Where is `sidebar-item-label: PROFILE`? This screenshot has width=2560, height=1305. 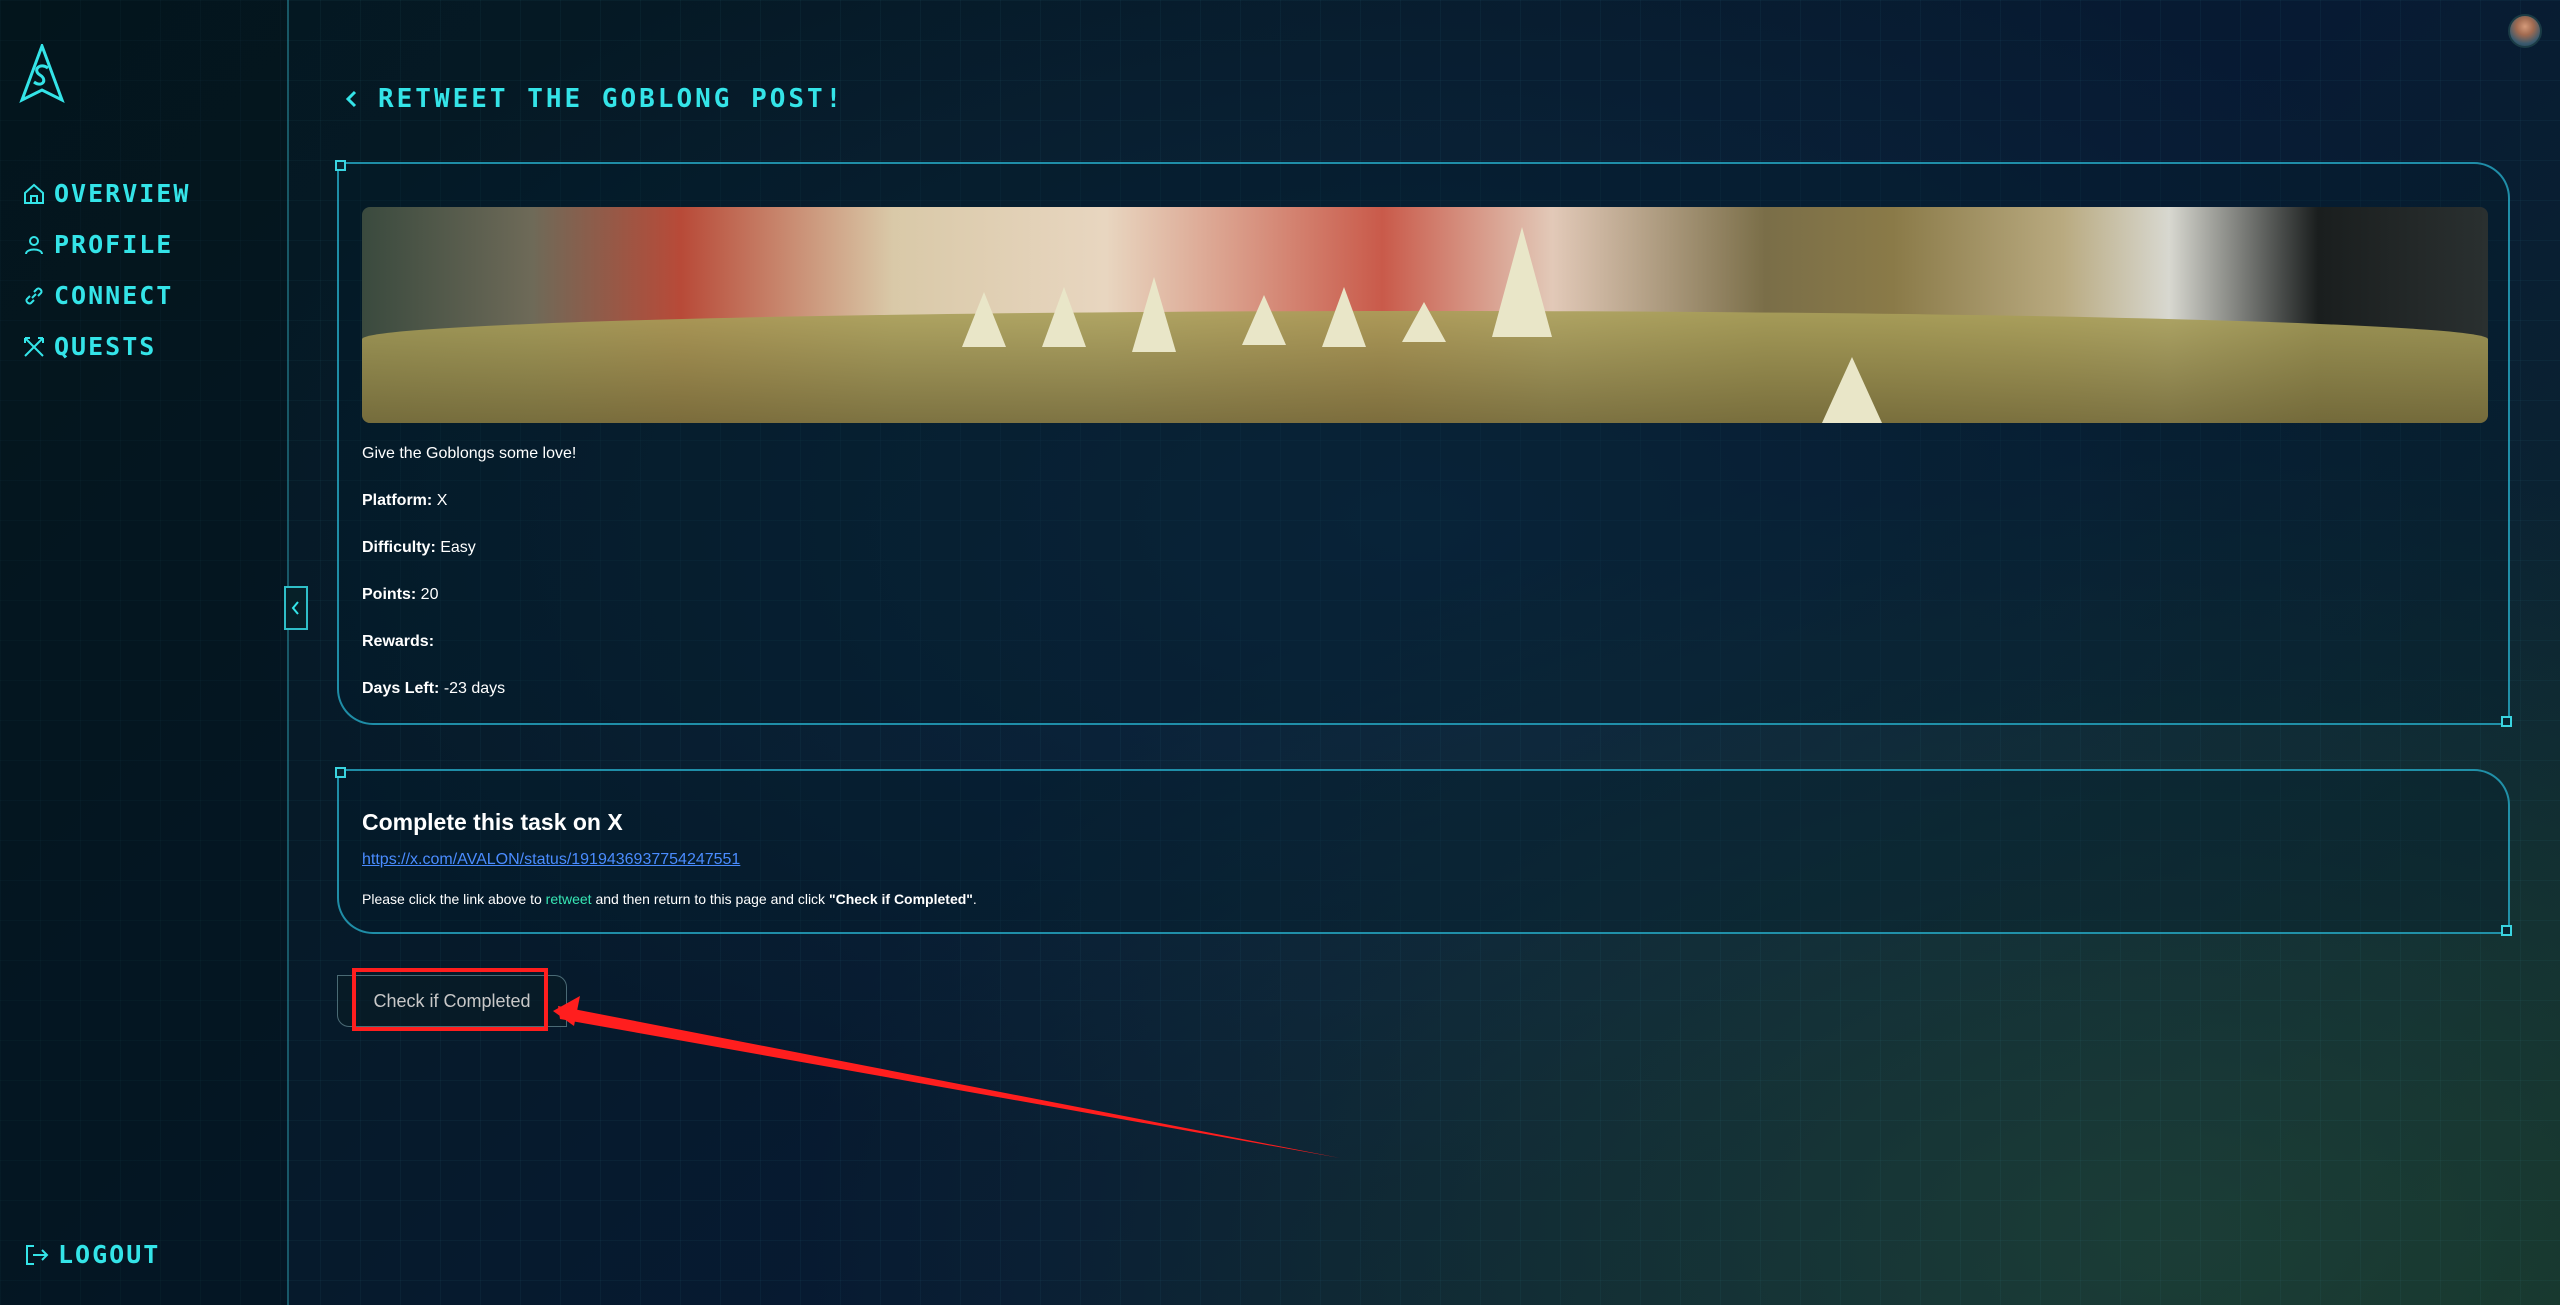 sidebar-item-label: PROFILE is located at coordinates (114, 244).